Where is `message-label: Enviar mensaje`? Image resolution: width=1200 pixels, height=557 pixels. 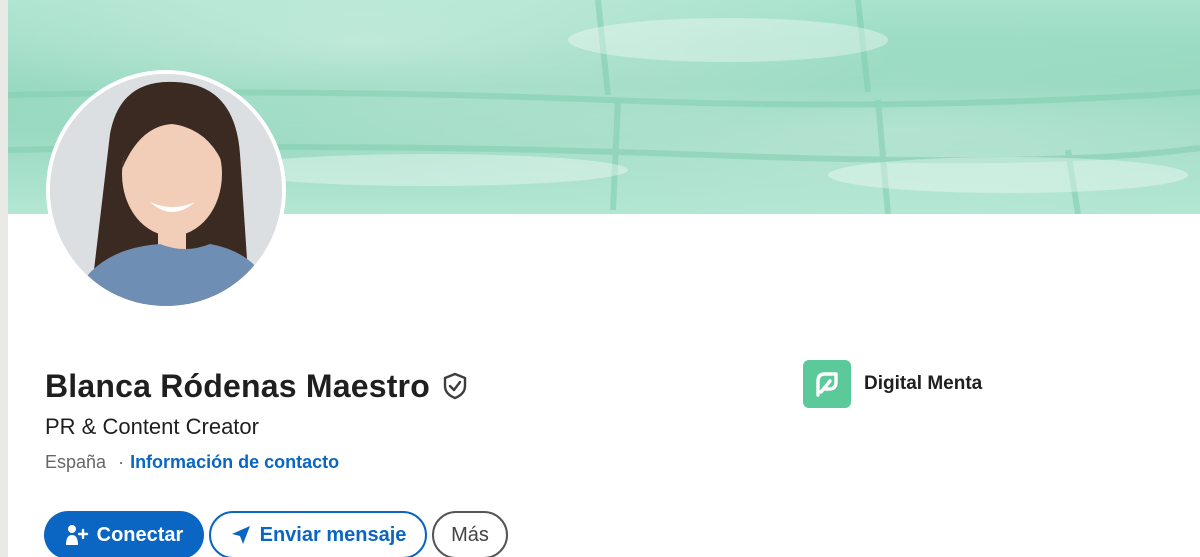 message-label: Enviar mensaje is located at coordinates (333, 534).